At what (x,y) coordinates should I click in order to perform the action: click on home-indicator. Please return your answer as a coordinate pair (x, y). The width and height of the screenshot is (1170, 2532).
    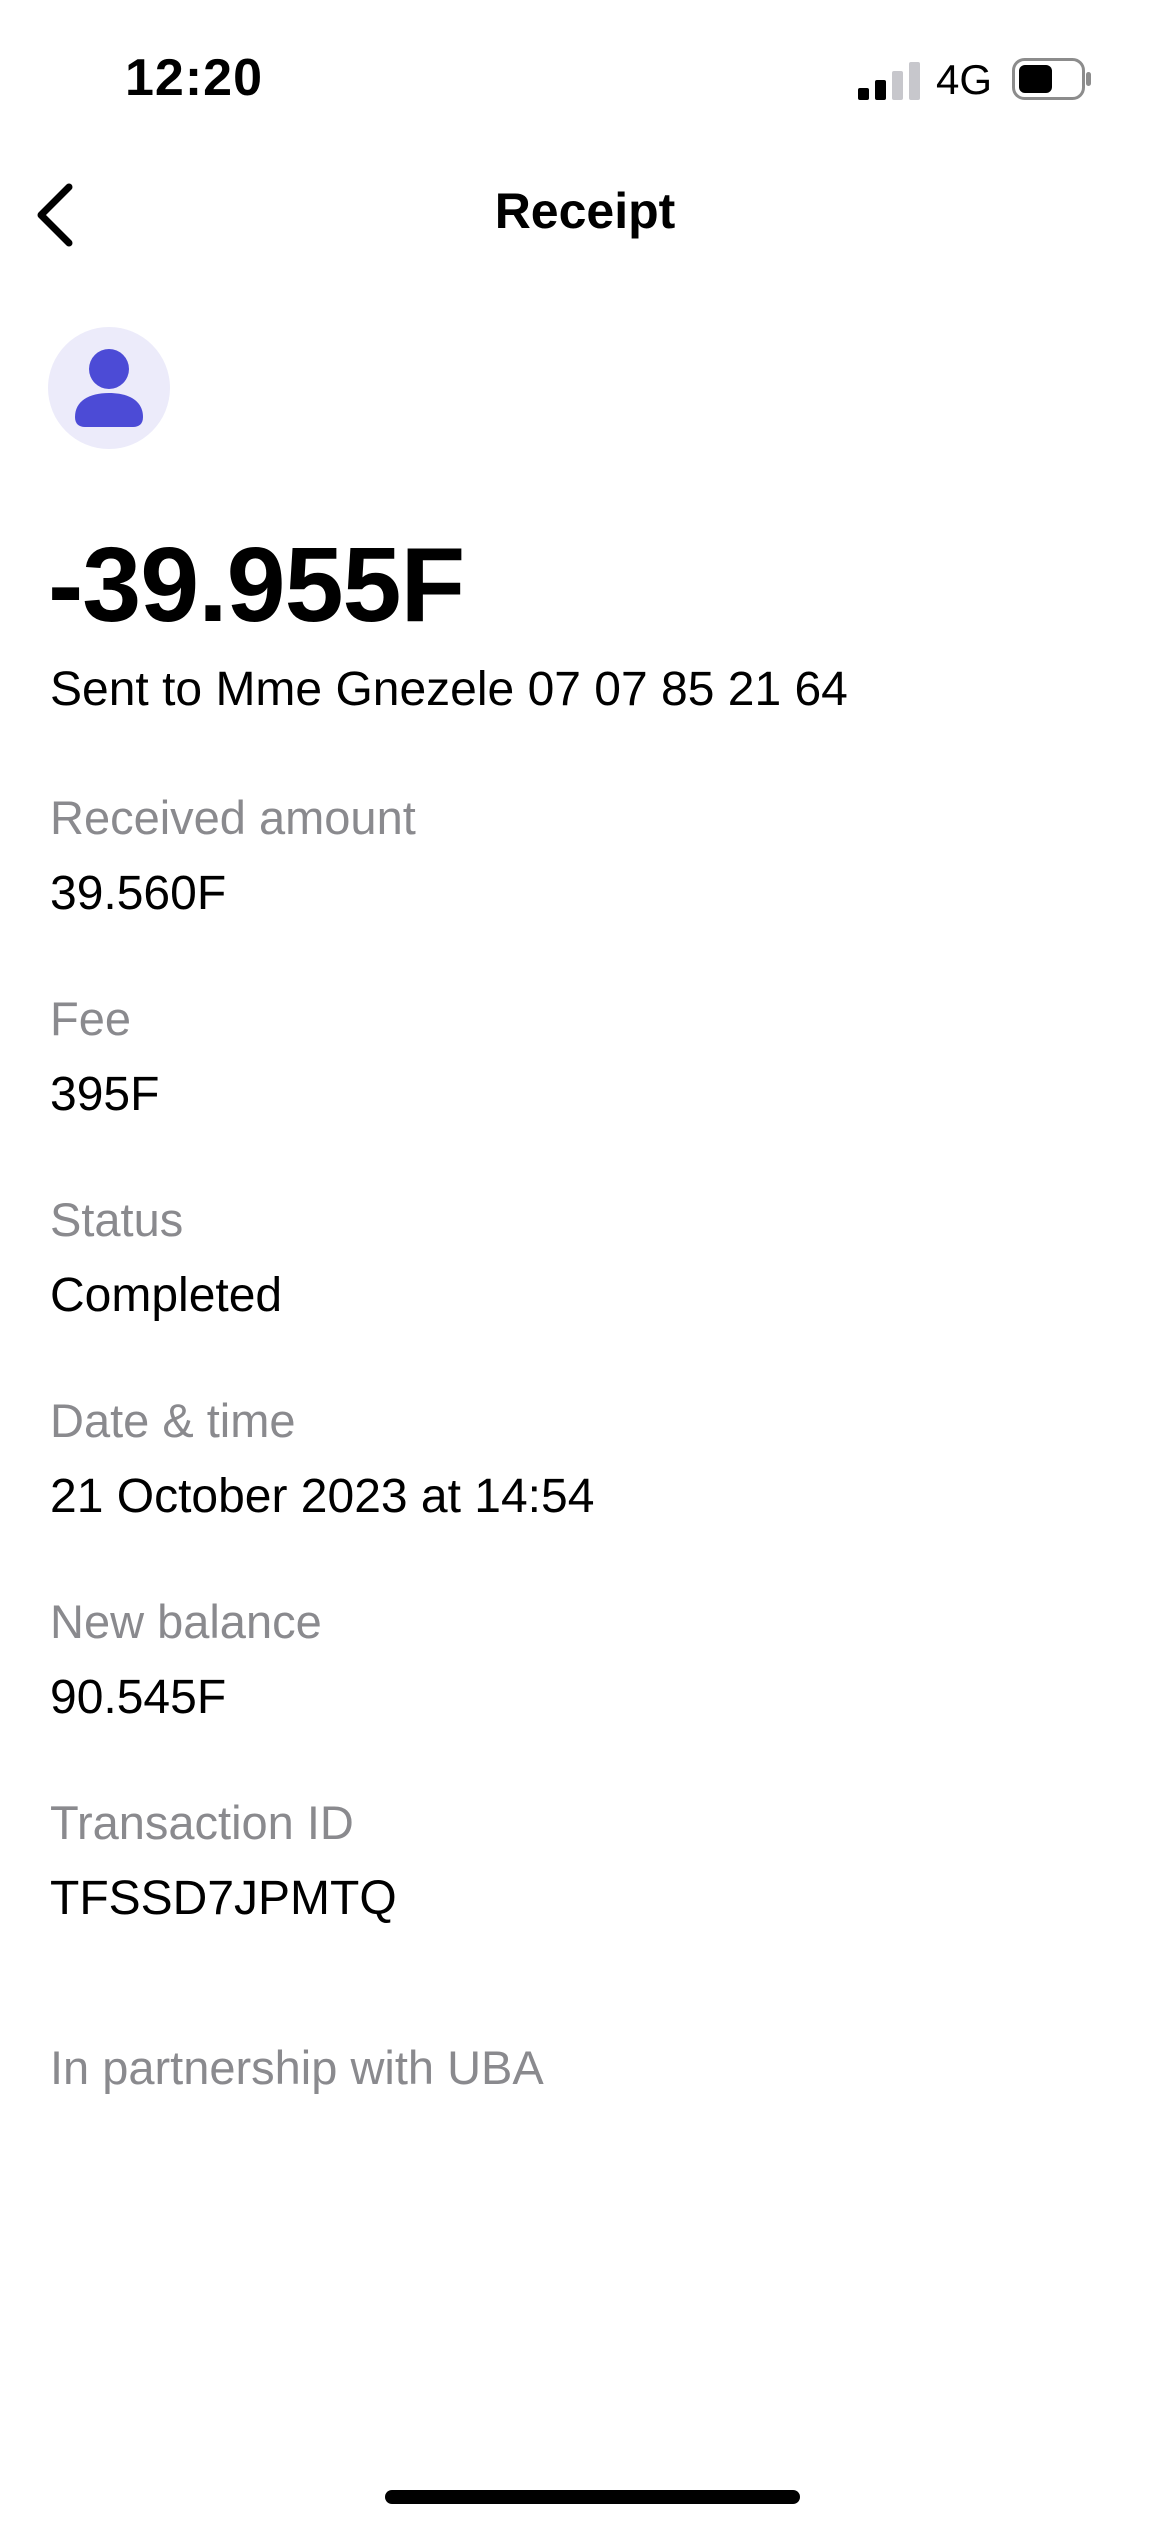
    Looking at the image, I should click on (592, 2497).